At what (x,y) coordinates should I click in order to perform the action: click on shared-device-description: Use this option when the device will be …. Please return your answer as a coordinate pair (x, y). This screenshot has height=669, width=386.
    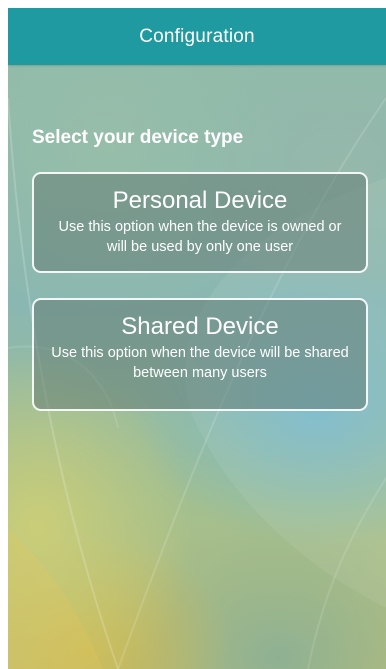
    Looking at the image, I should click on (200, 363).